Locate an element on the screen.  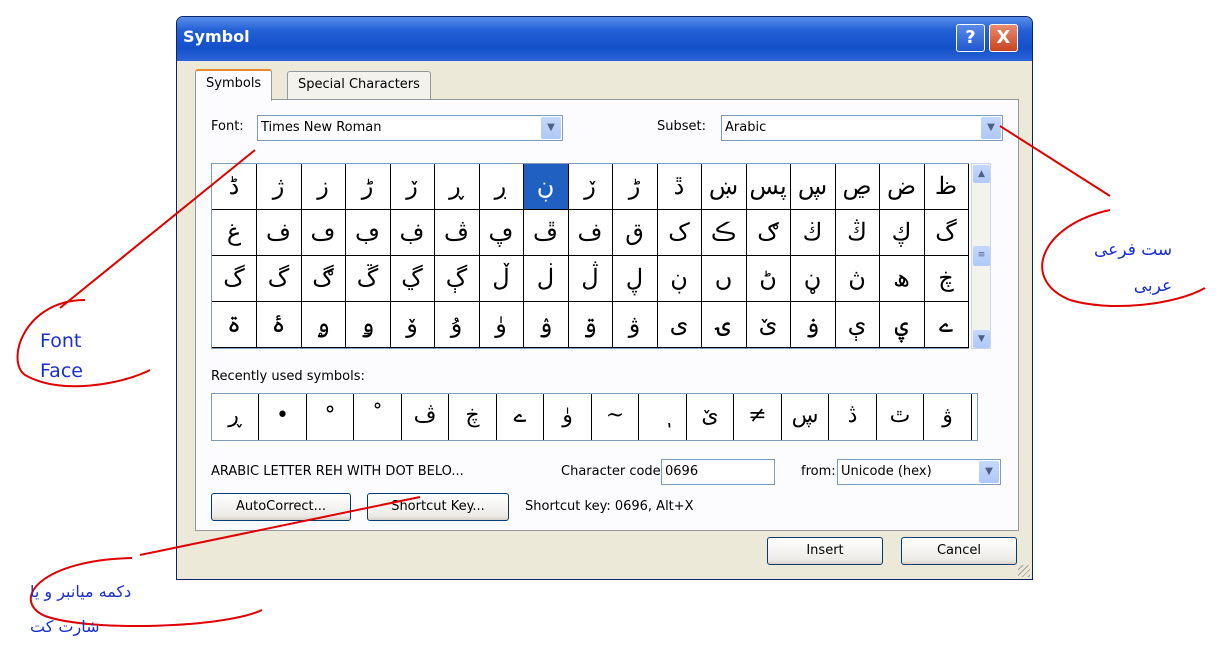
annotation-text: Font is located at coordinates (61, 341).